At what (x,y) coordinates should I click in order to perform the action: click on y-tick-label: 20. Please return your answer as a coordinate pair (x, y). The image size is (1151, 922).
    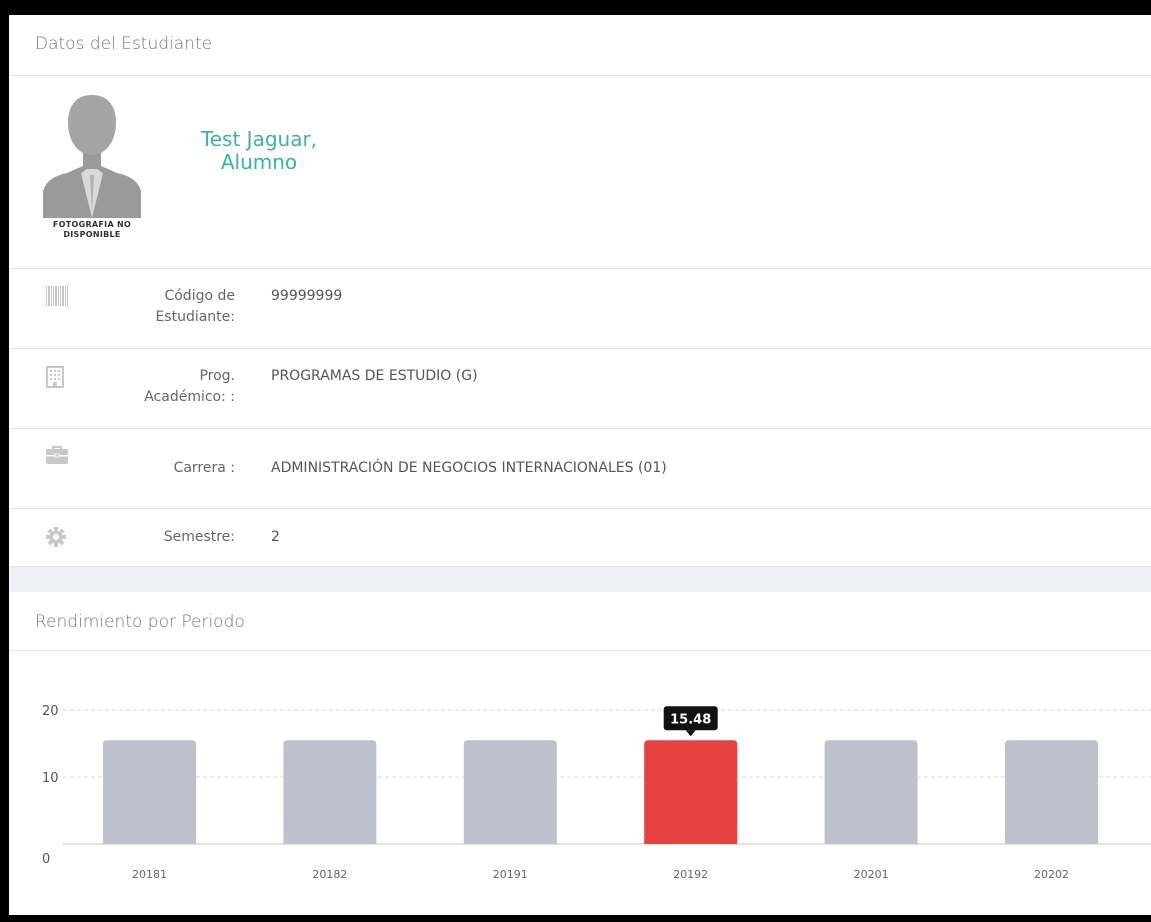
    Looking at the image, I should click on (50, 711).